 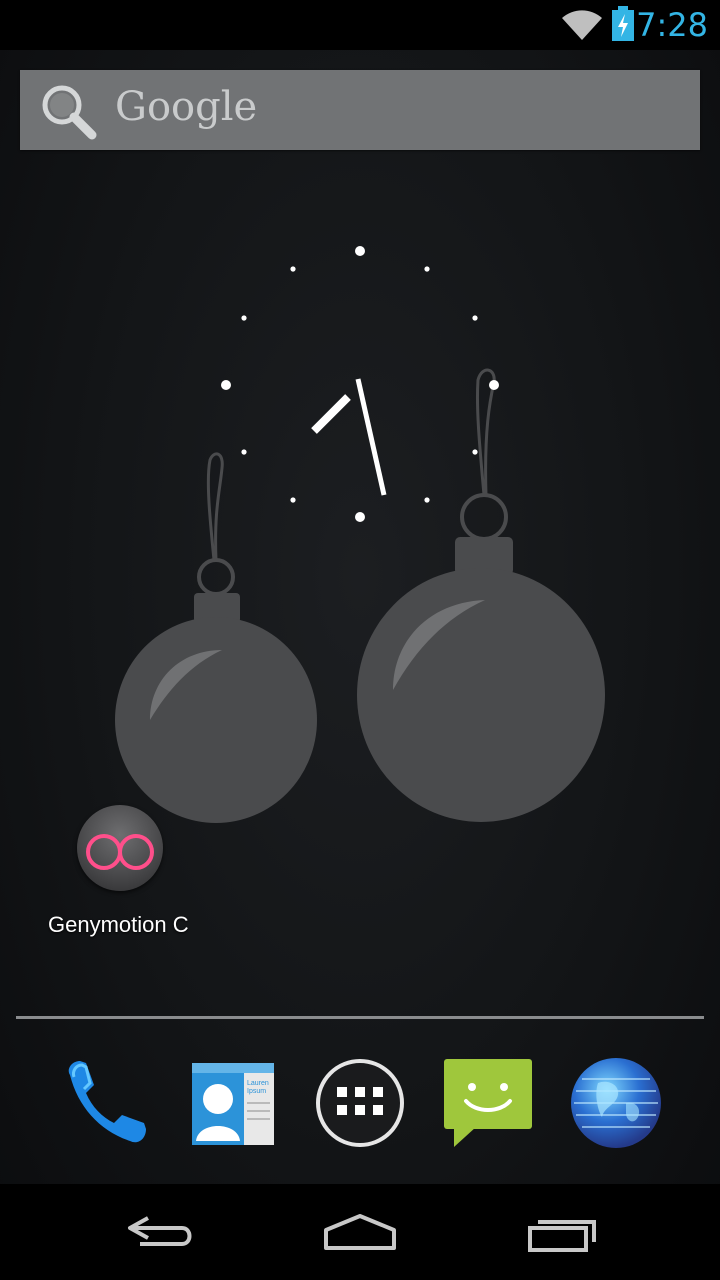 I want to click on status-bar: 7:28, so click(x=360, y=25).